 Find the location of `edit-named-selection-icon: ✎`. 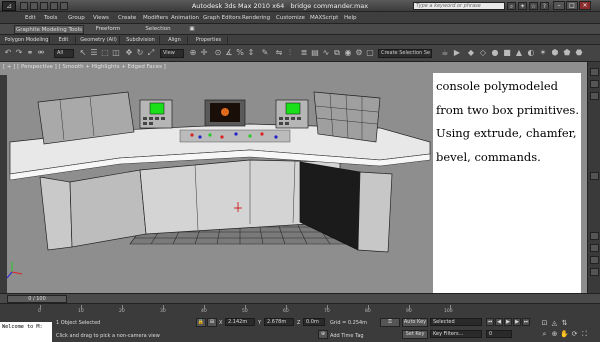

edit-named-selection-icon: ✎ is located at coordinates (265, 53).